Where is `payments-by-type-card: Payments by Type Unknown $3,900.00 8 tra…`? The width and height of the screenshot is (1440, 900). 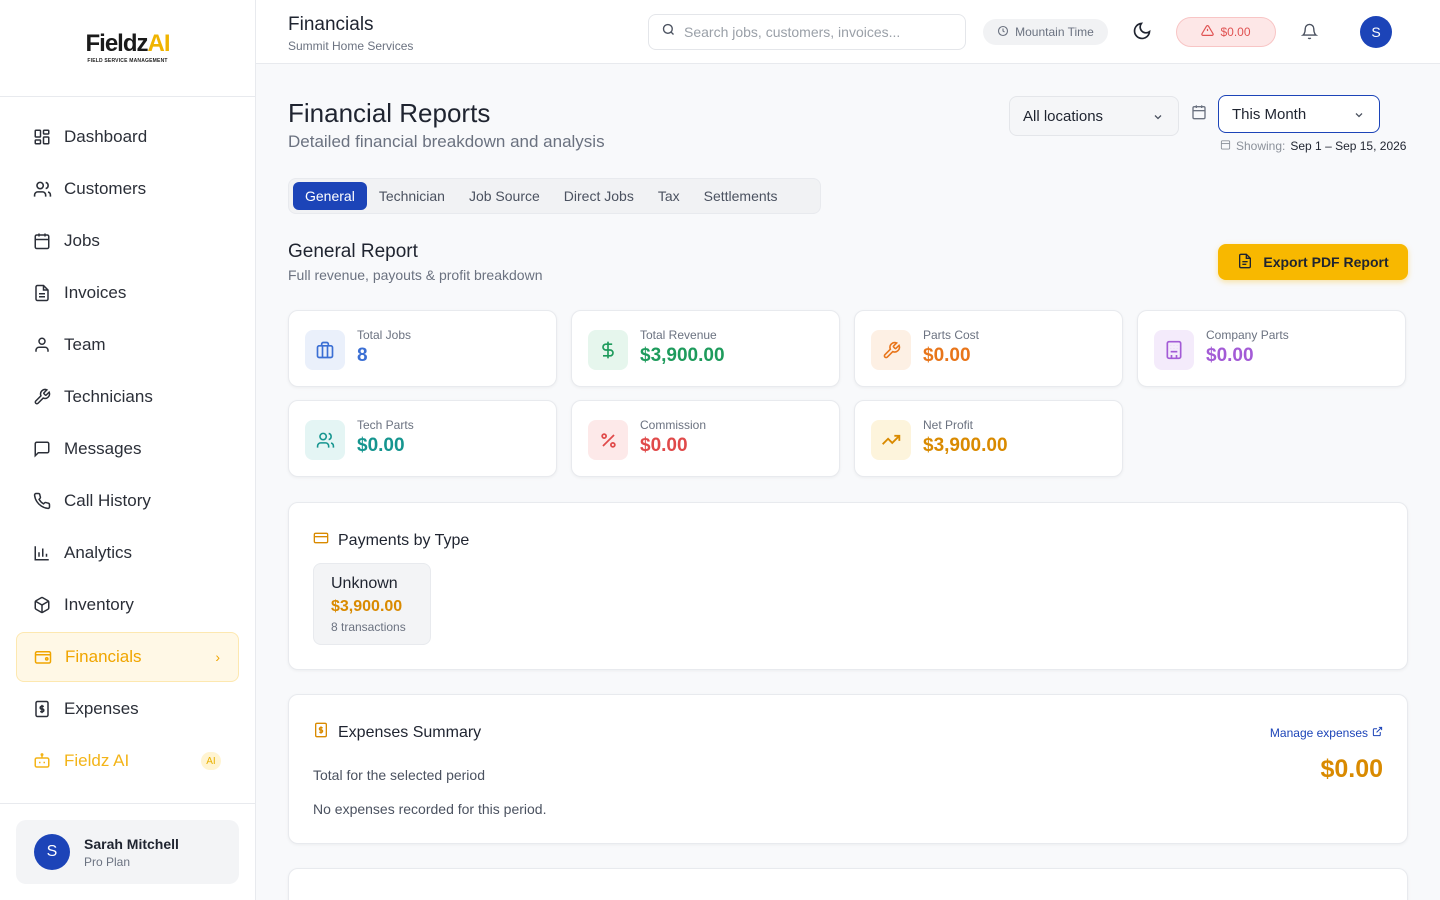
payments-by-type-card: Payments by Type Unknown $3,900.00 8 tra… is located at coordinates (848, 586).